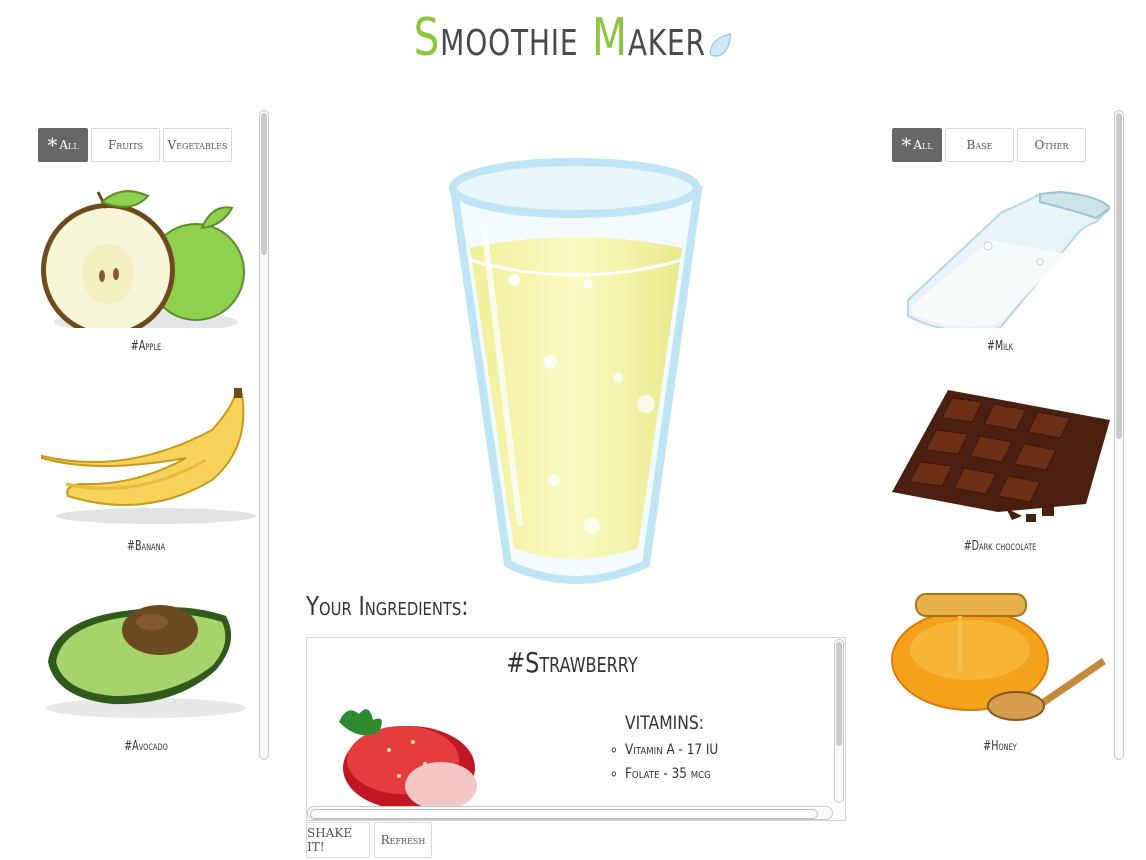  What do you see at coordinates (408, 759) in the screenshot?
I see `strawberry-icon` at bounding box center [408, 759].